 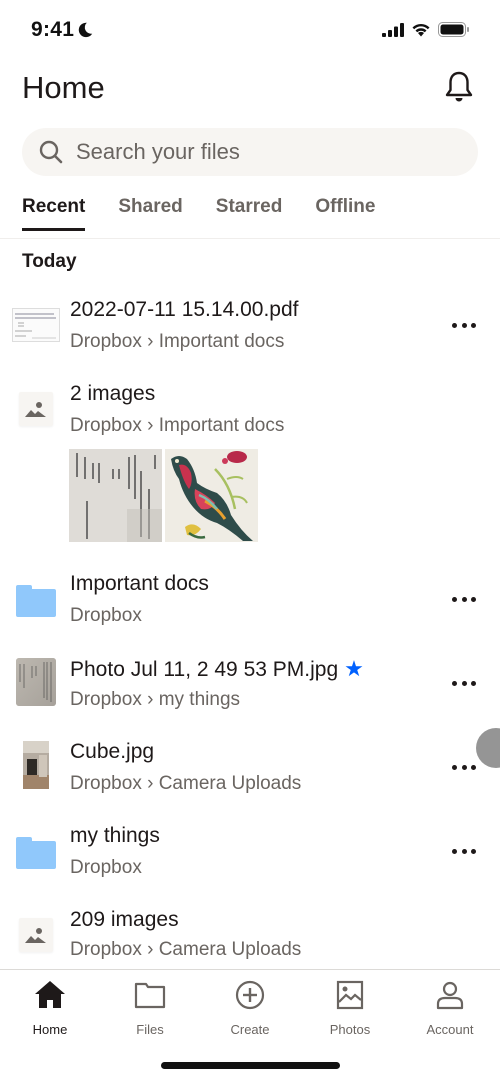 I want to click on tab-recent: Recent, so click(x=54, y=213).